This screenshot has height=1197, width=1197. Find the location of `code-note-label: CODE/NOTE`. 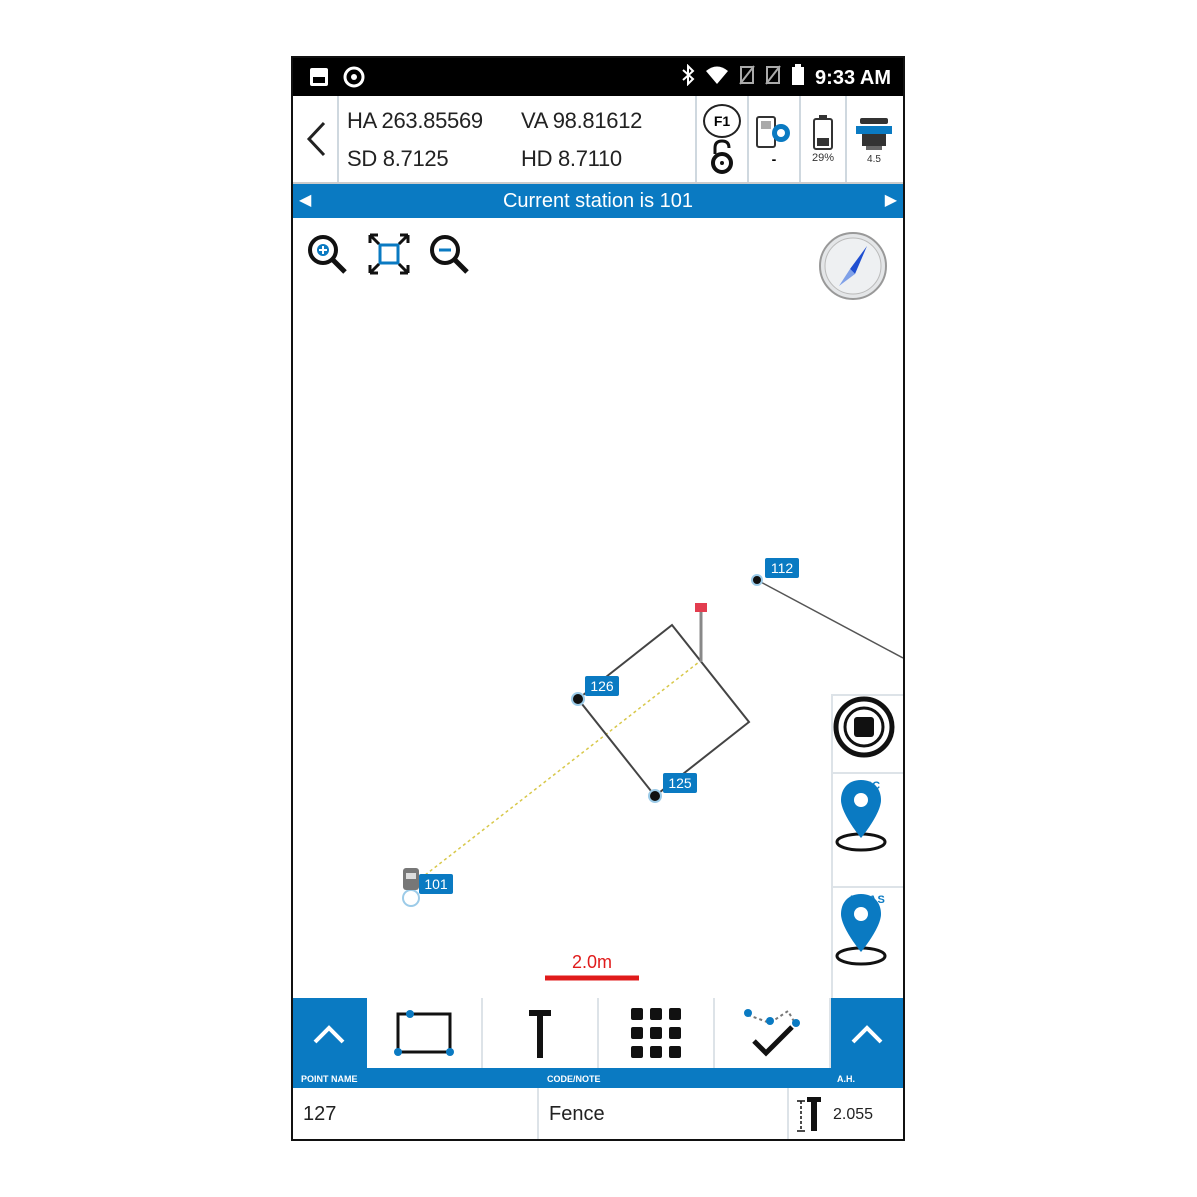

code-note-label: CODE/NOTE is located at coordinates (574, 1079).